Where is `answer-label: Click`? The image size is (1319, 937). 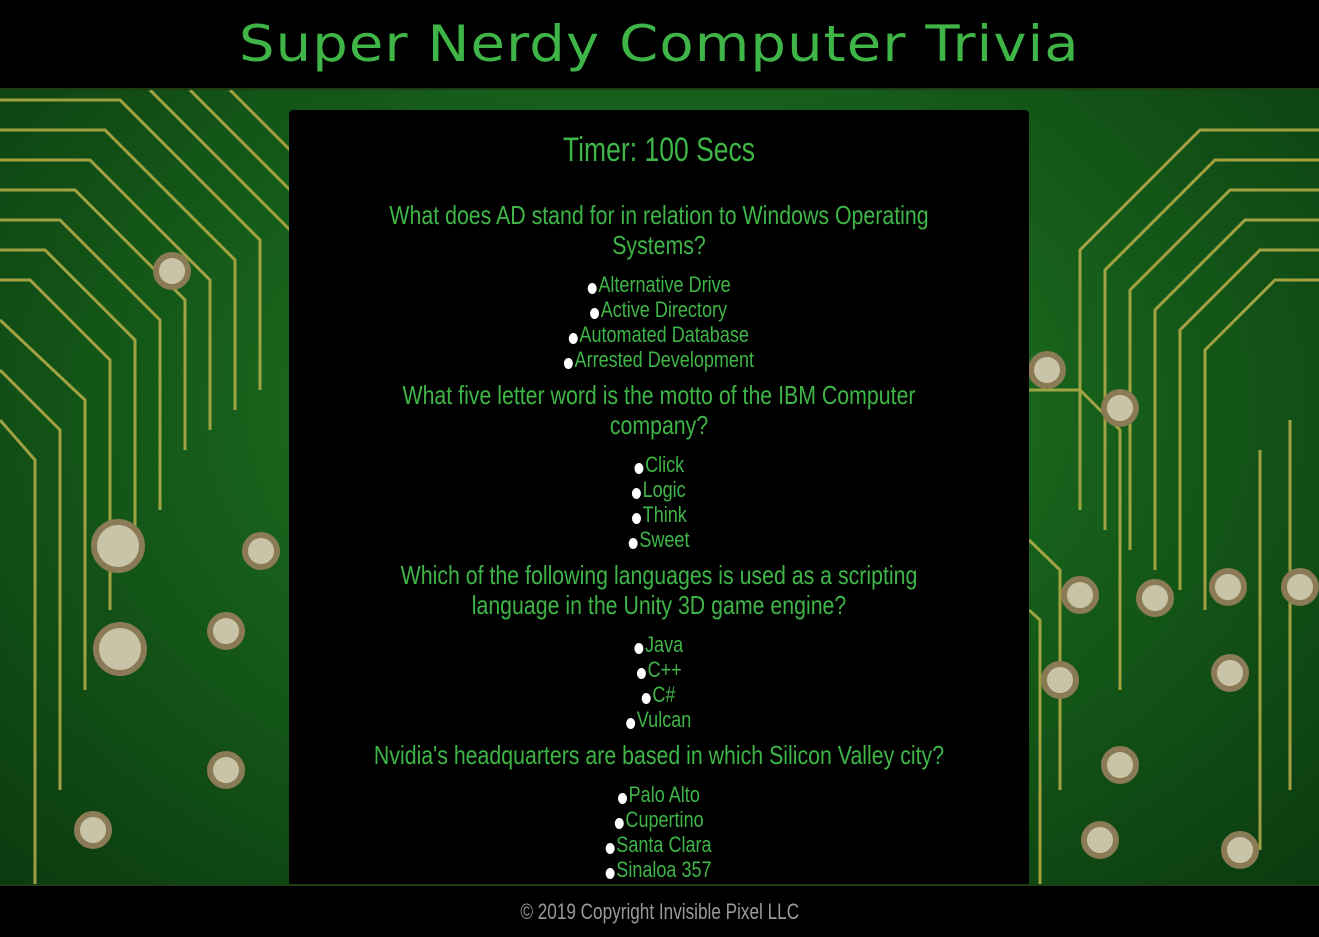
answer-label: Click is located at coordinates (664, 464).